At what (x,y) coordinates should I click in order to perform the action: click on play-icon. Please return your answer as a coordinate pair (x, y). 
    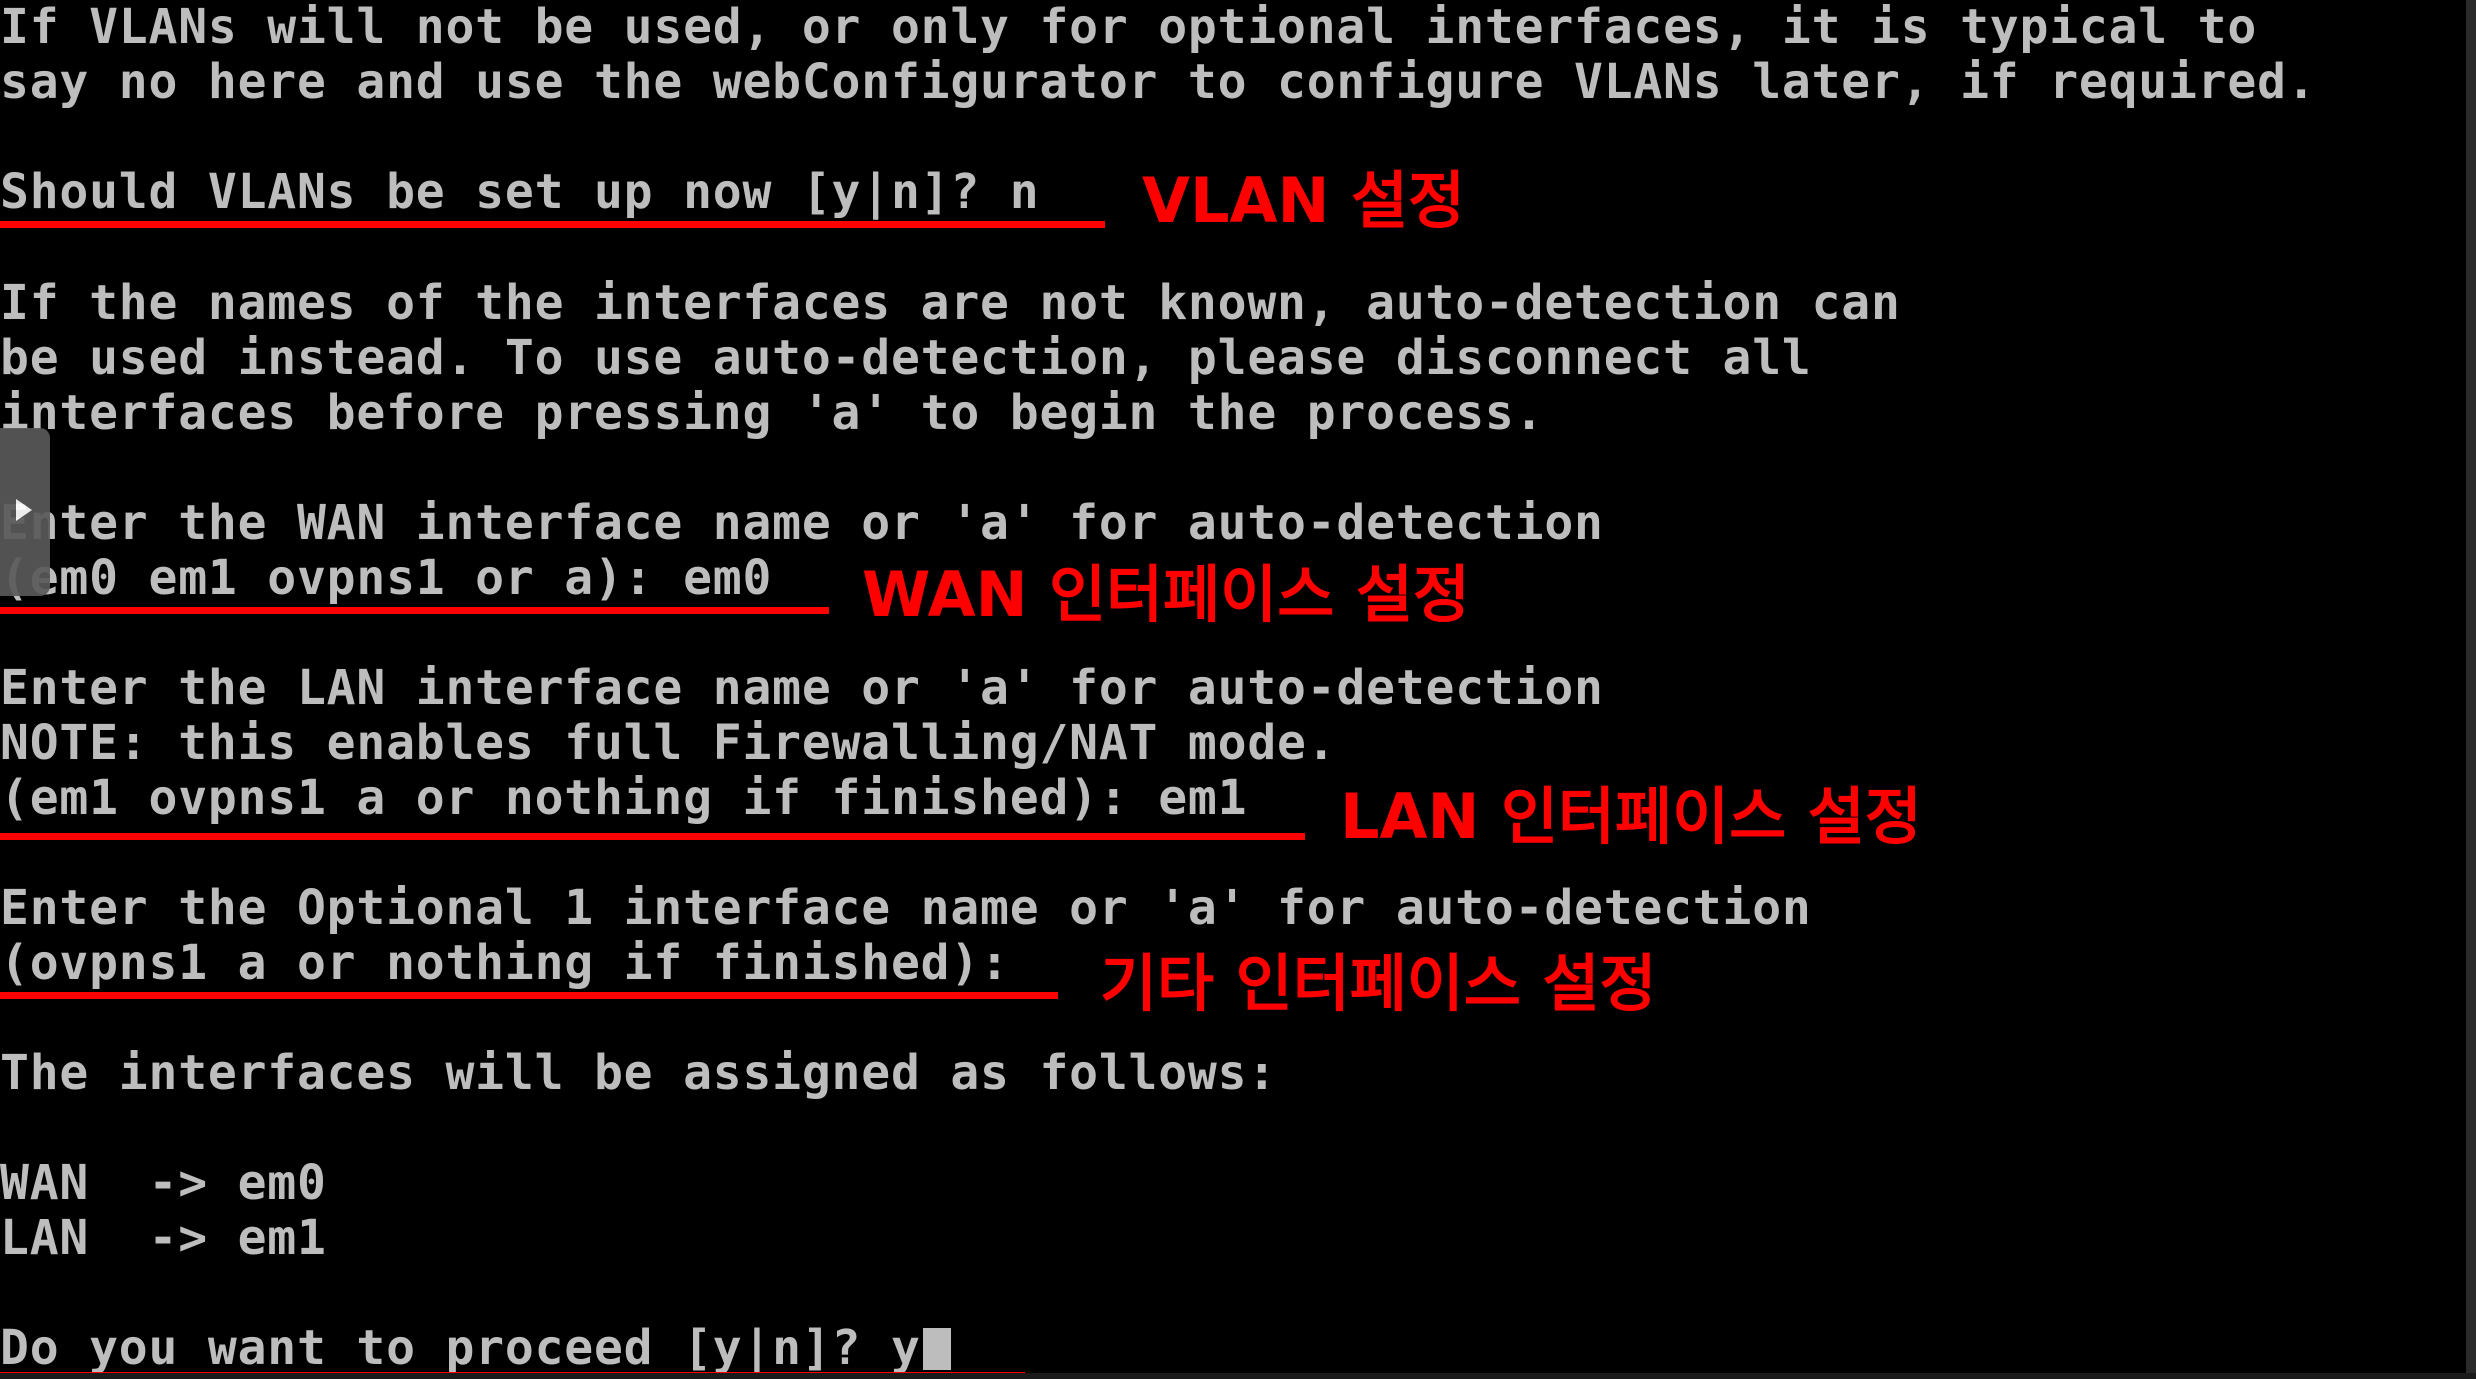
    Looking at the image, I should click on (24, 510).